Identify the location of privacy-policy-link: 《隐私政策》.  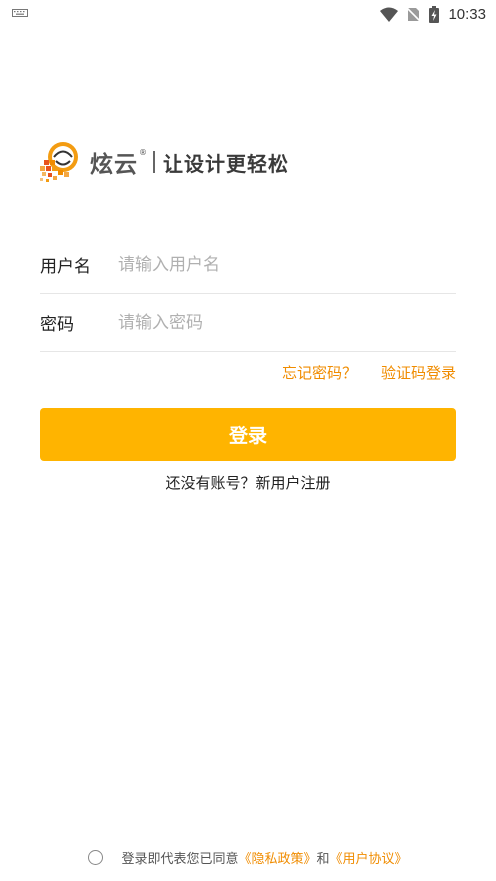
(277, 857).